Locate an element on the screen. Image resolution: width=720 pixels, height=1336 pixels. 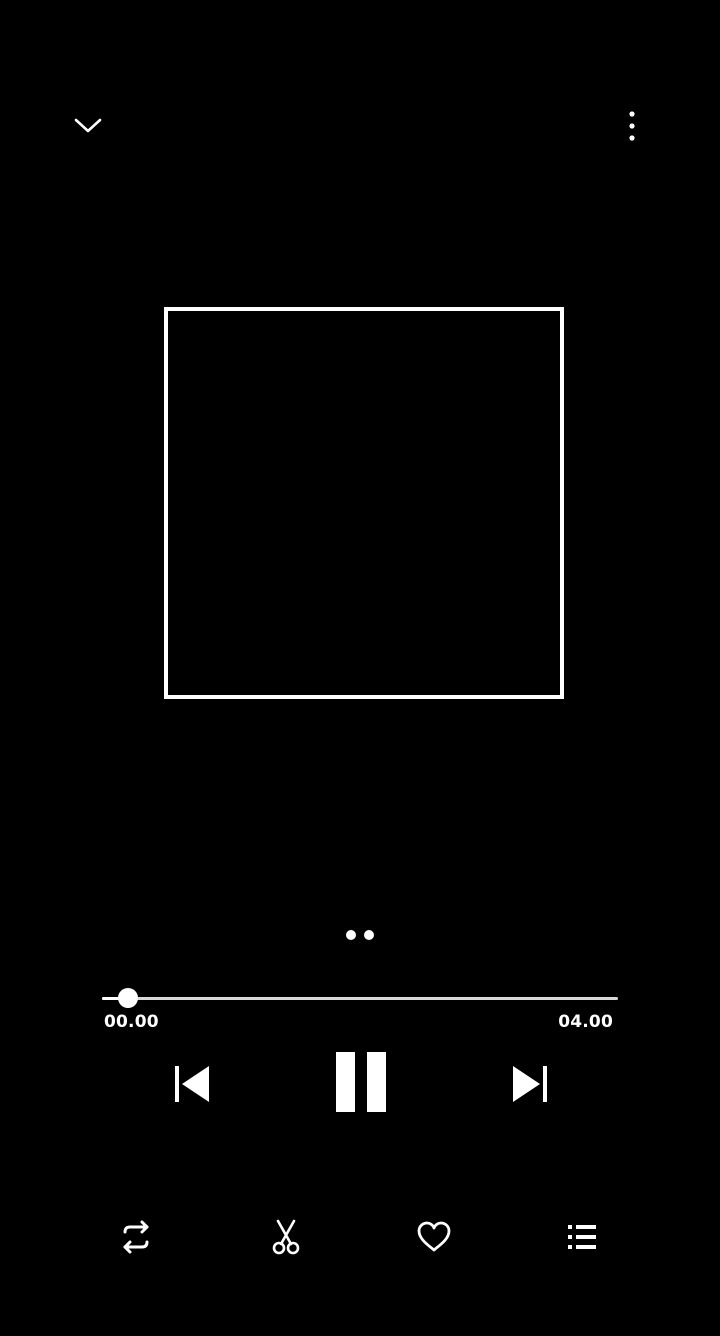
repeat-button is located at coordinates (136, 1237).